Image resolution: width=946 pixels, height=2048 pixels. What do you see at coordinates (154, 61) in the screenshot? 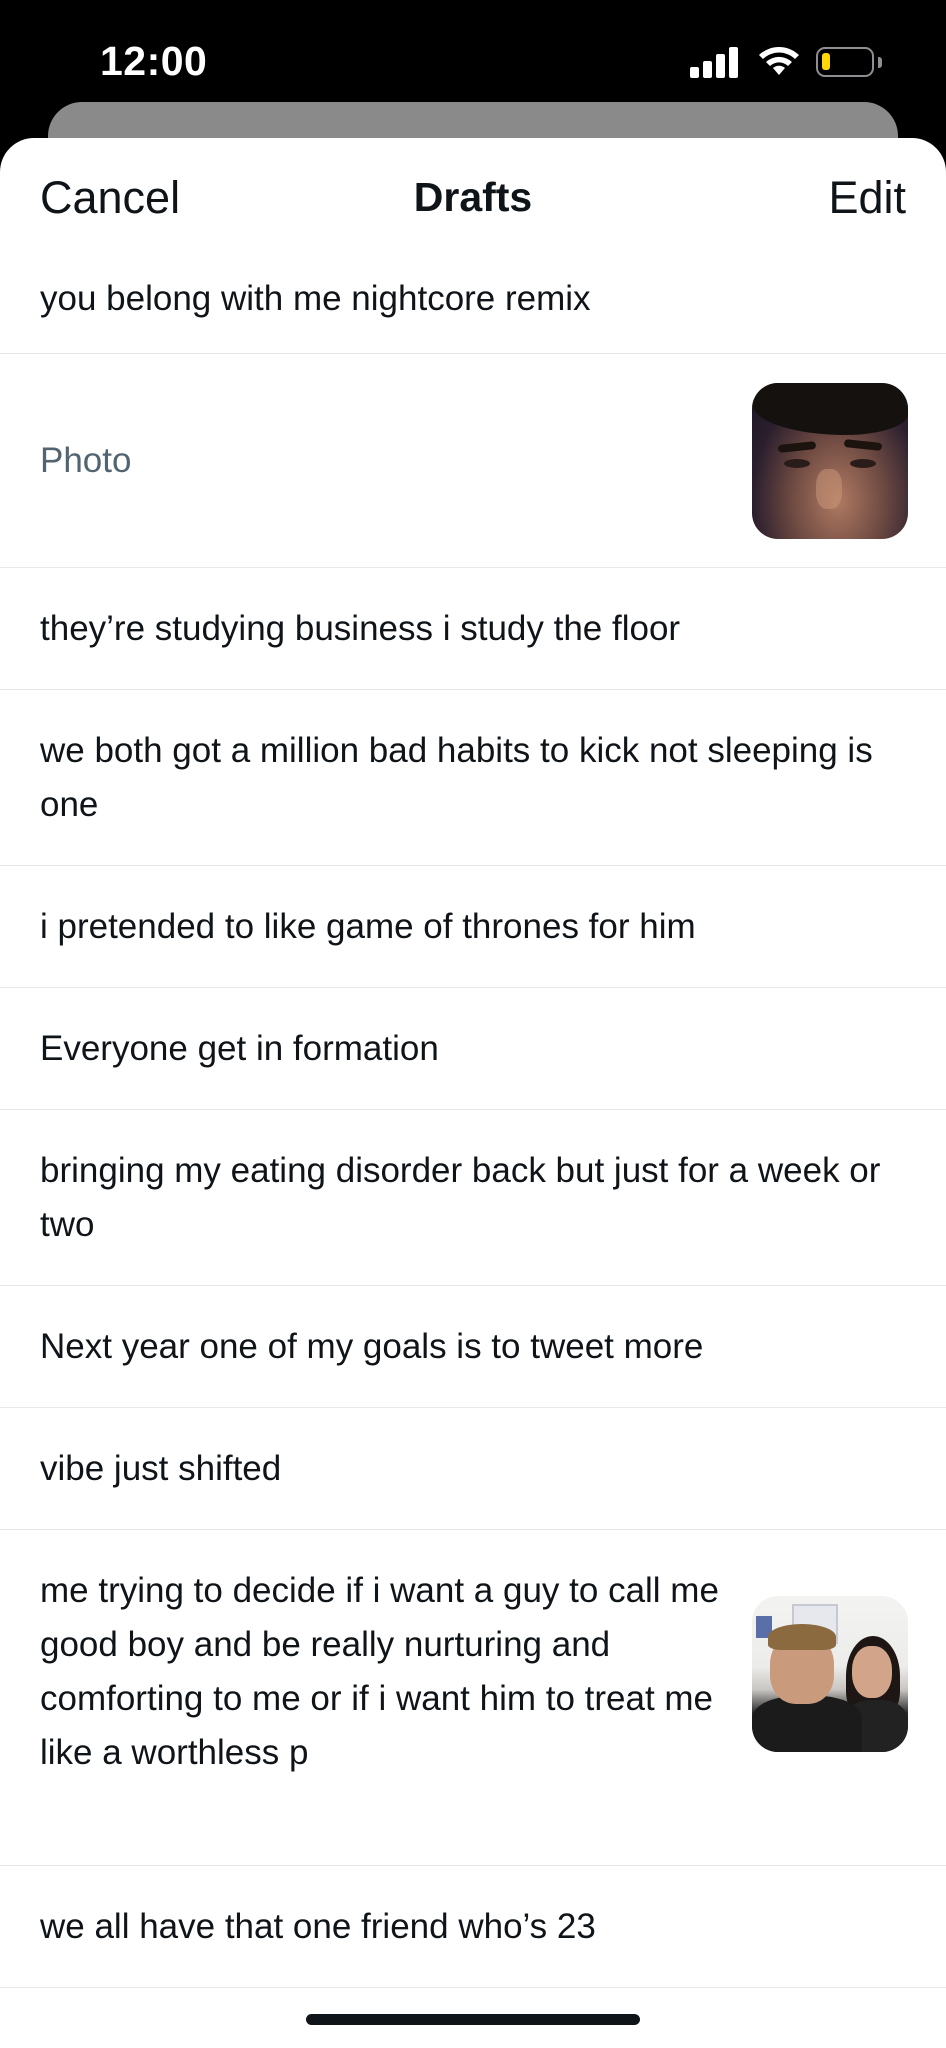
I see `status-time: 12:00` at bounding box center [154, 61].